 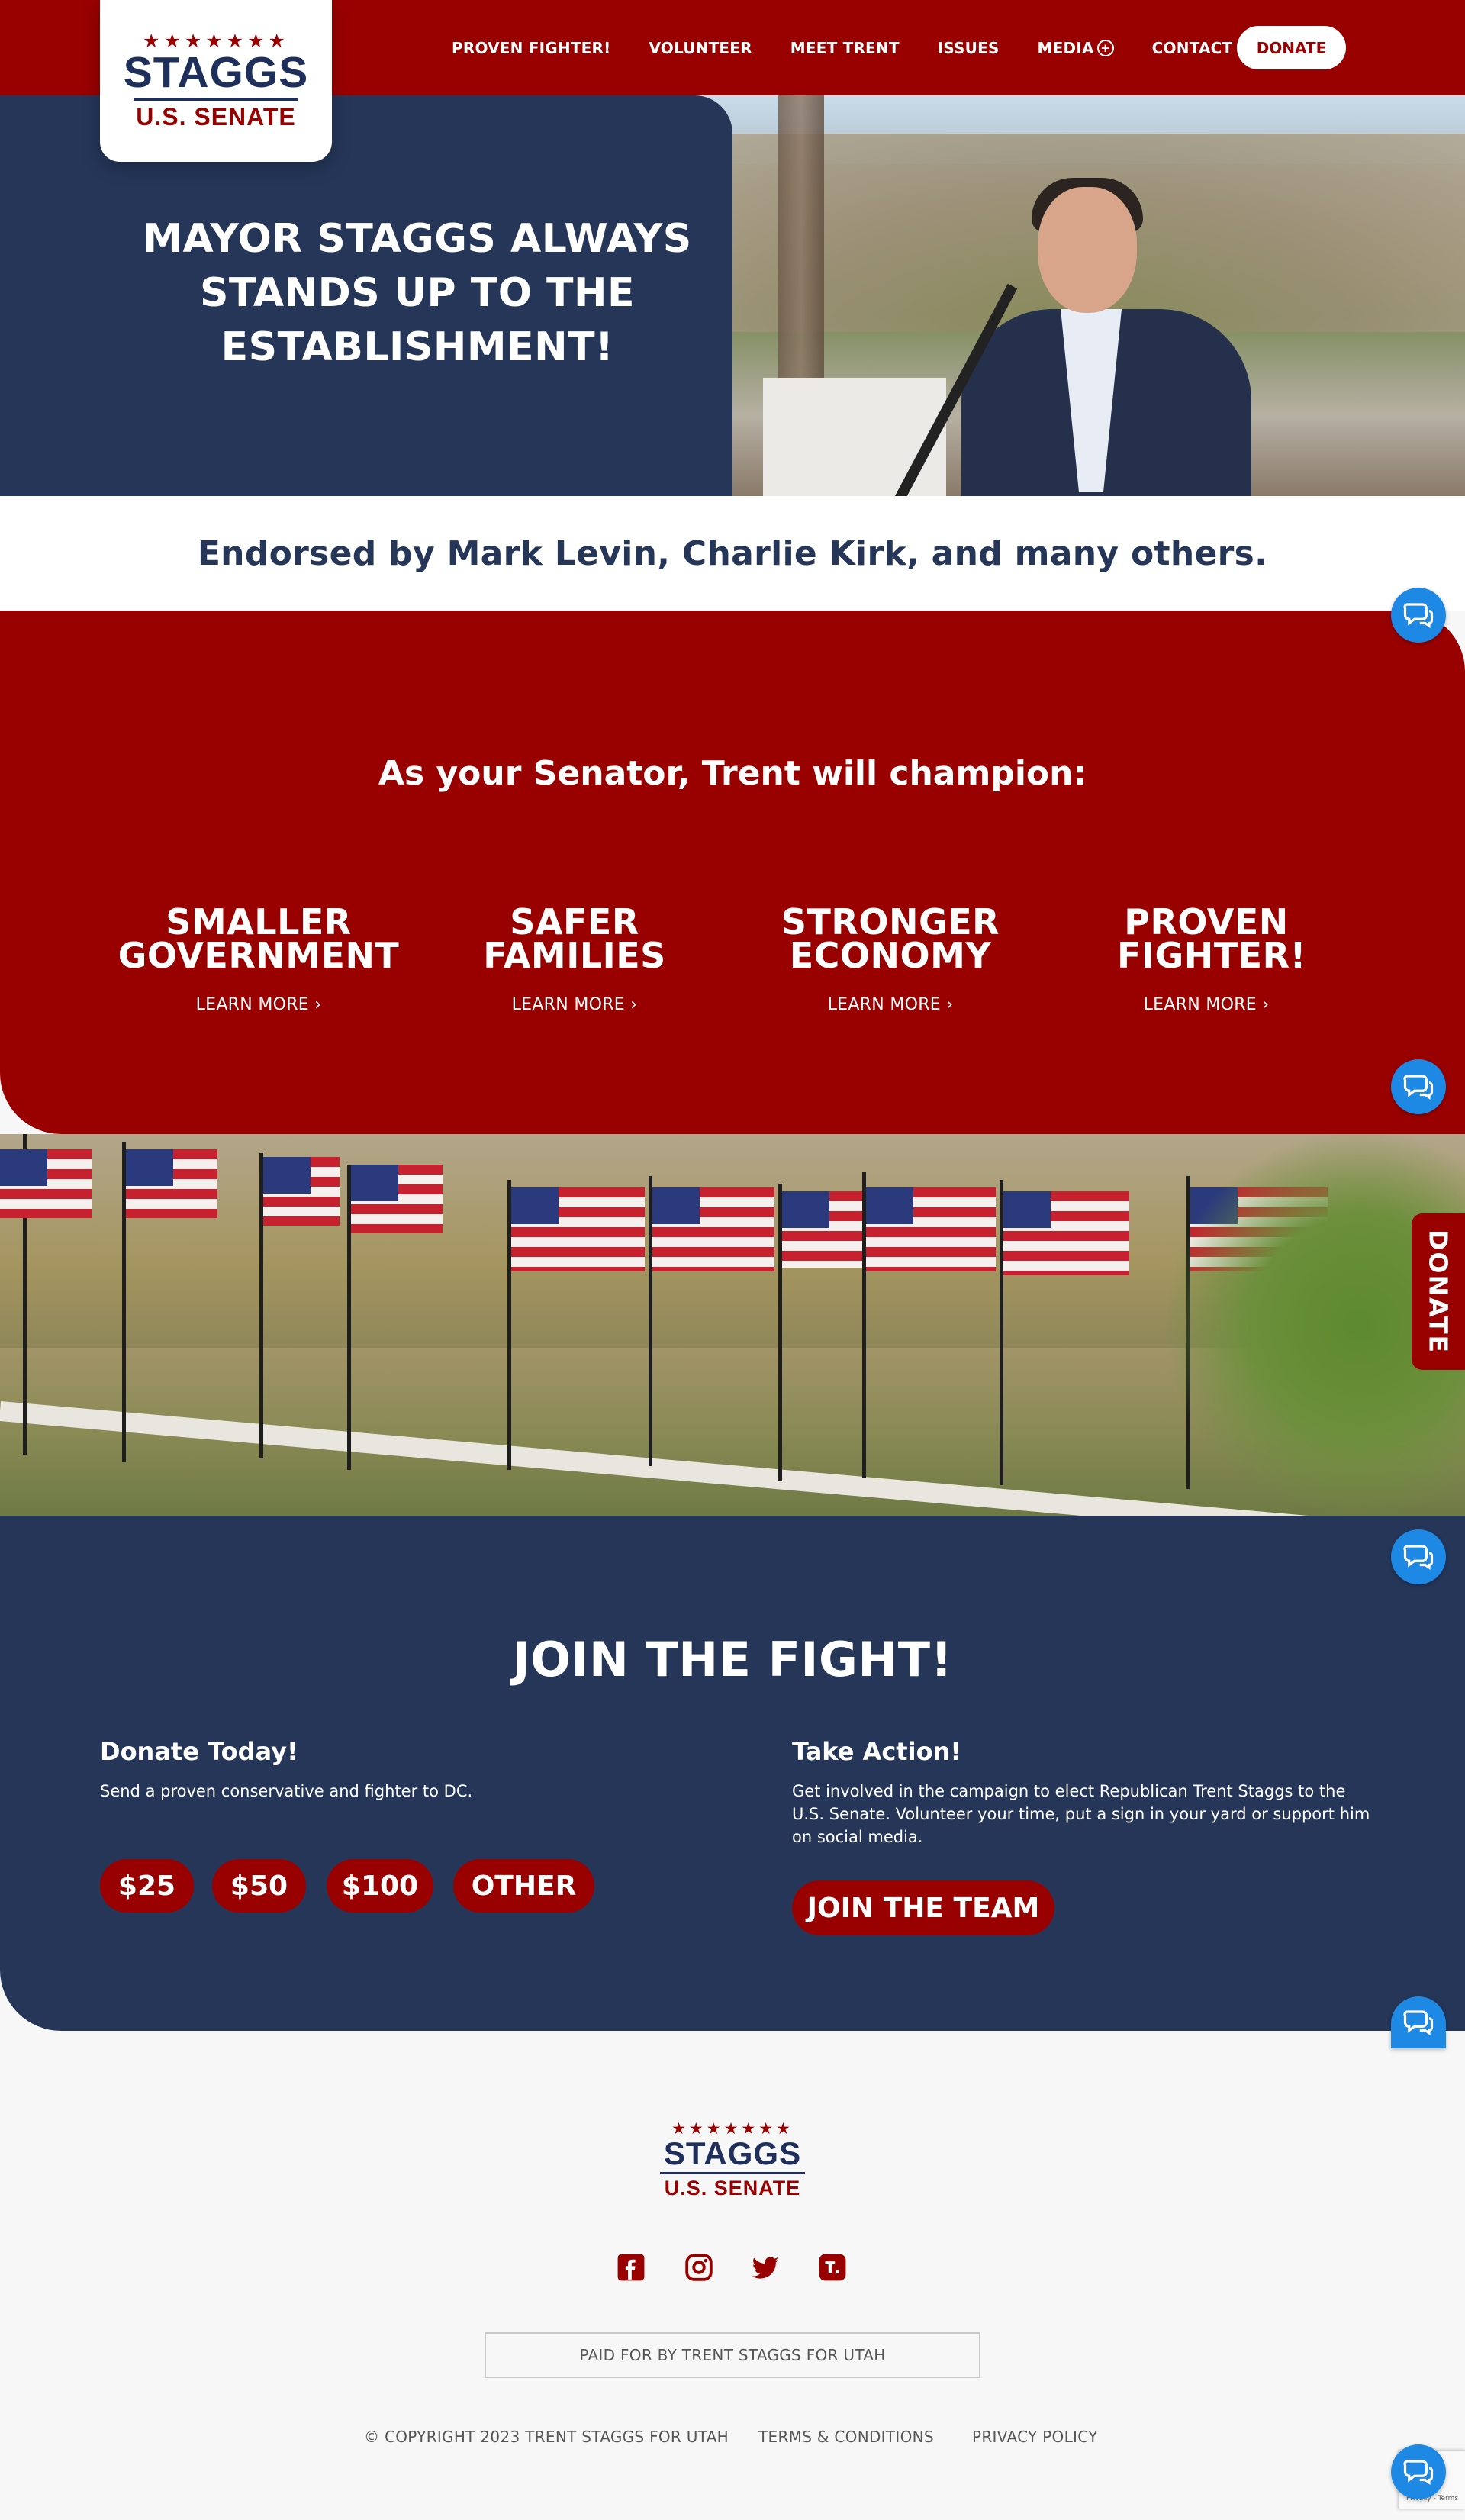 I want to click on privacy-policy-link: PRIVACY POLICY, so click(x=1035, y=2437).